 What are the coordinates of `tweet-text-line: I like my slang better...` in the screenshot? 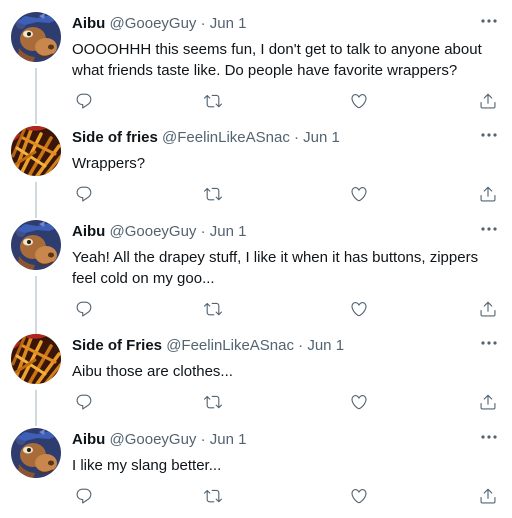 It's located at (147, 465).